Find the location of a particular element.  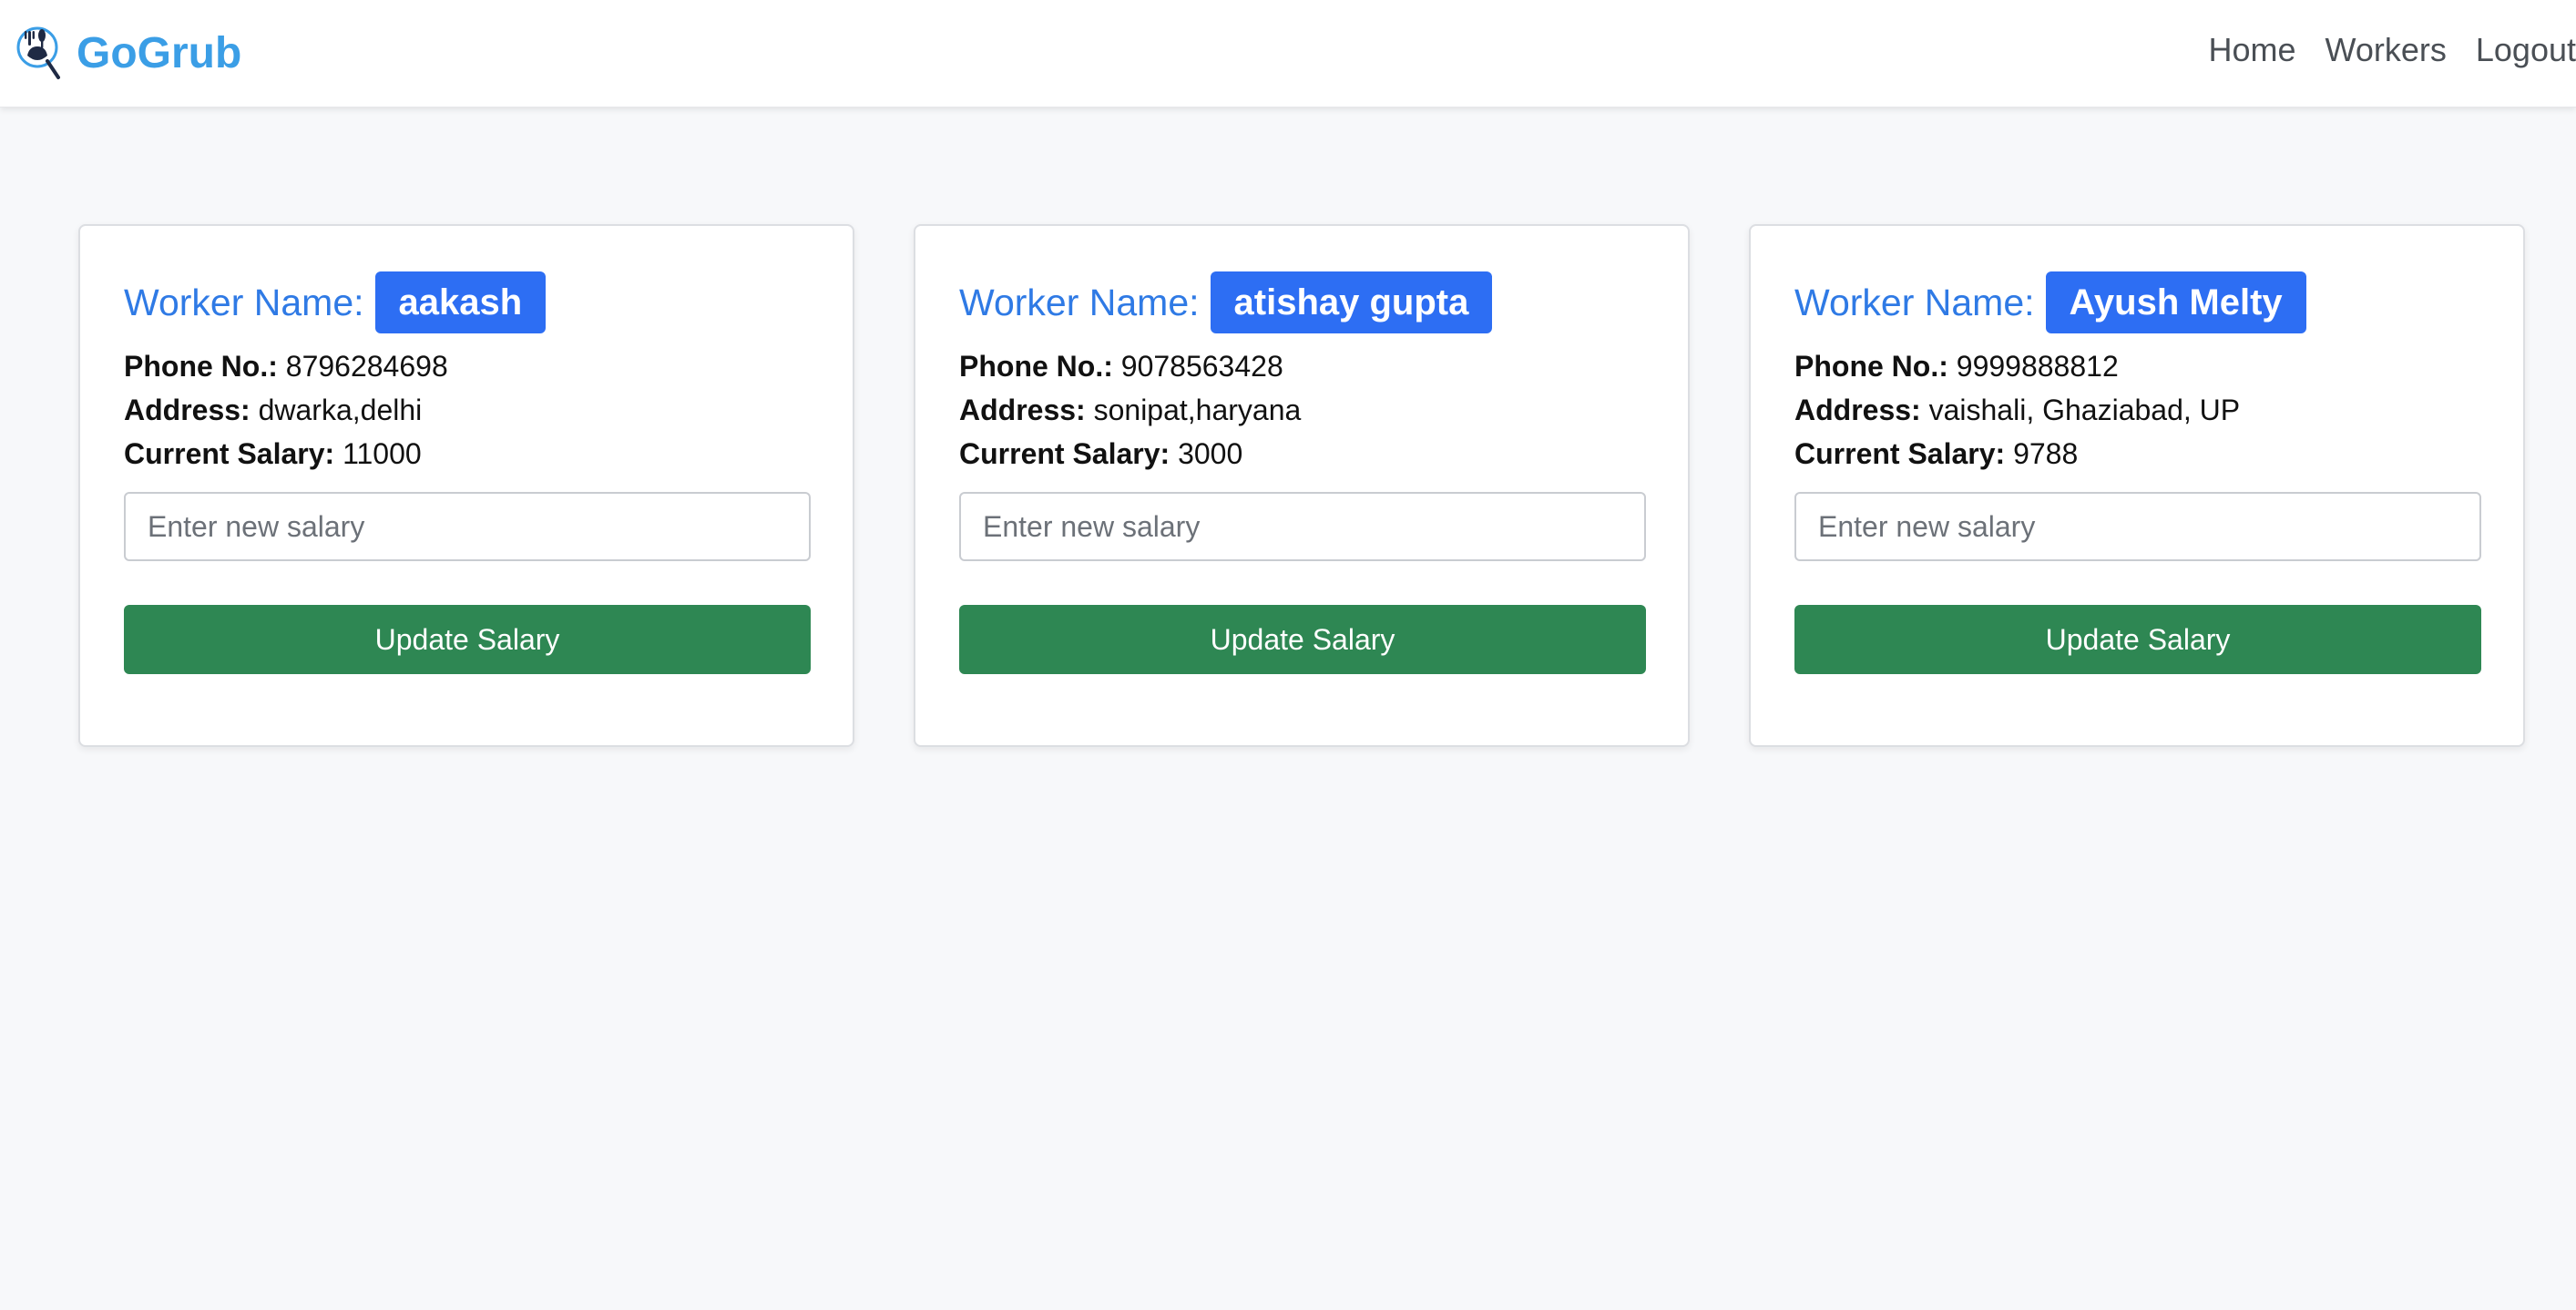

worker-address: Address: sonipat,haryana is located at coordinates (1130, 410).